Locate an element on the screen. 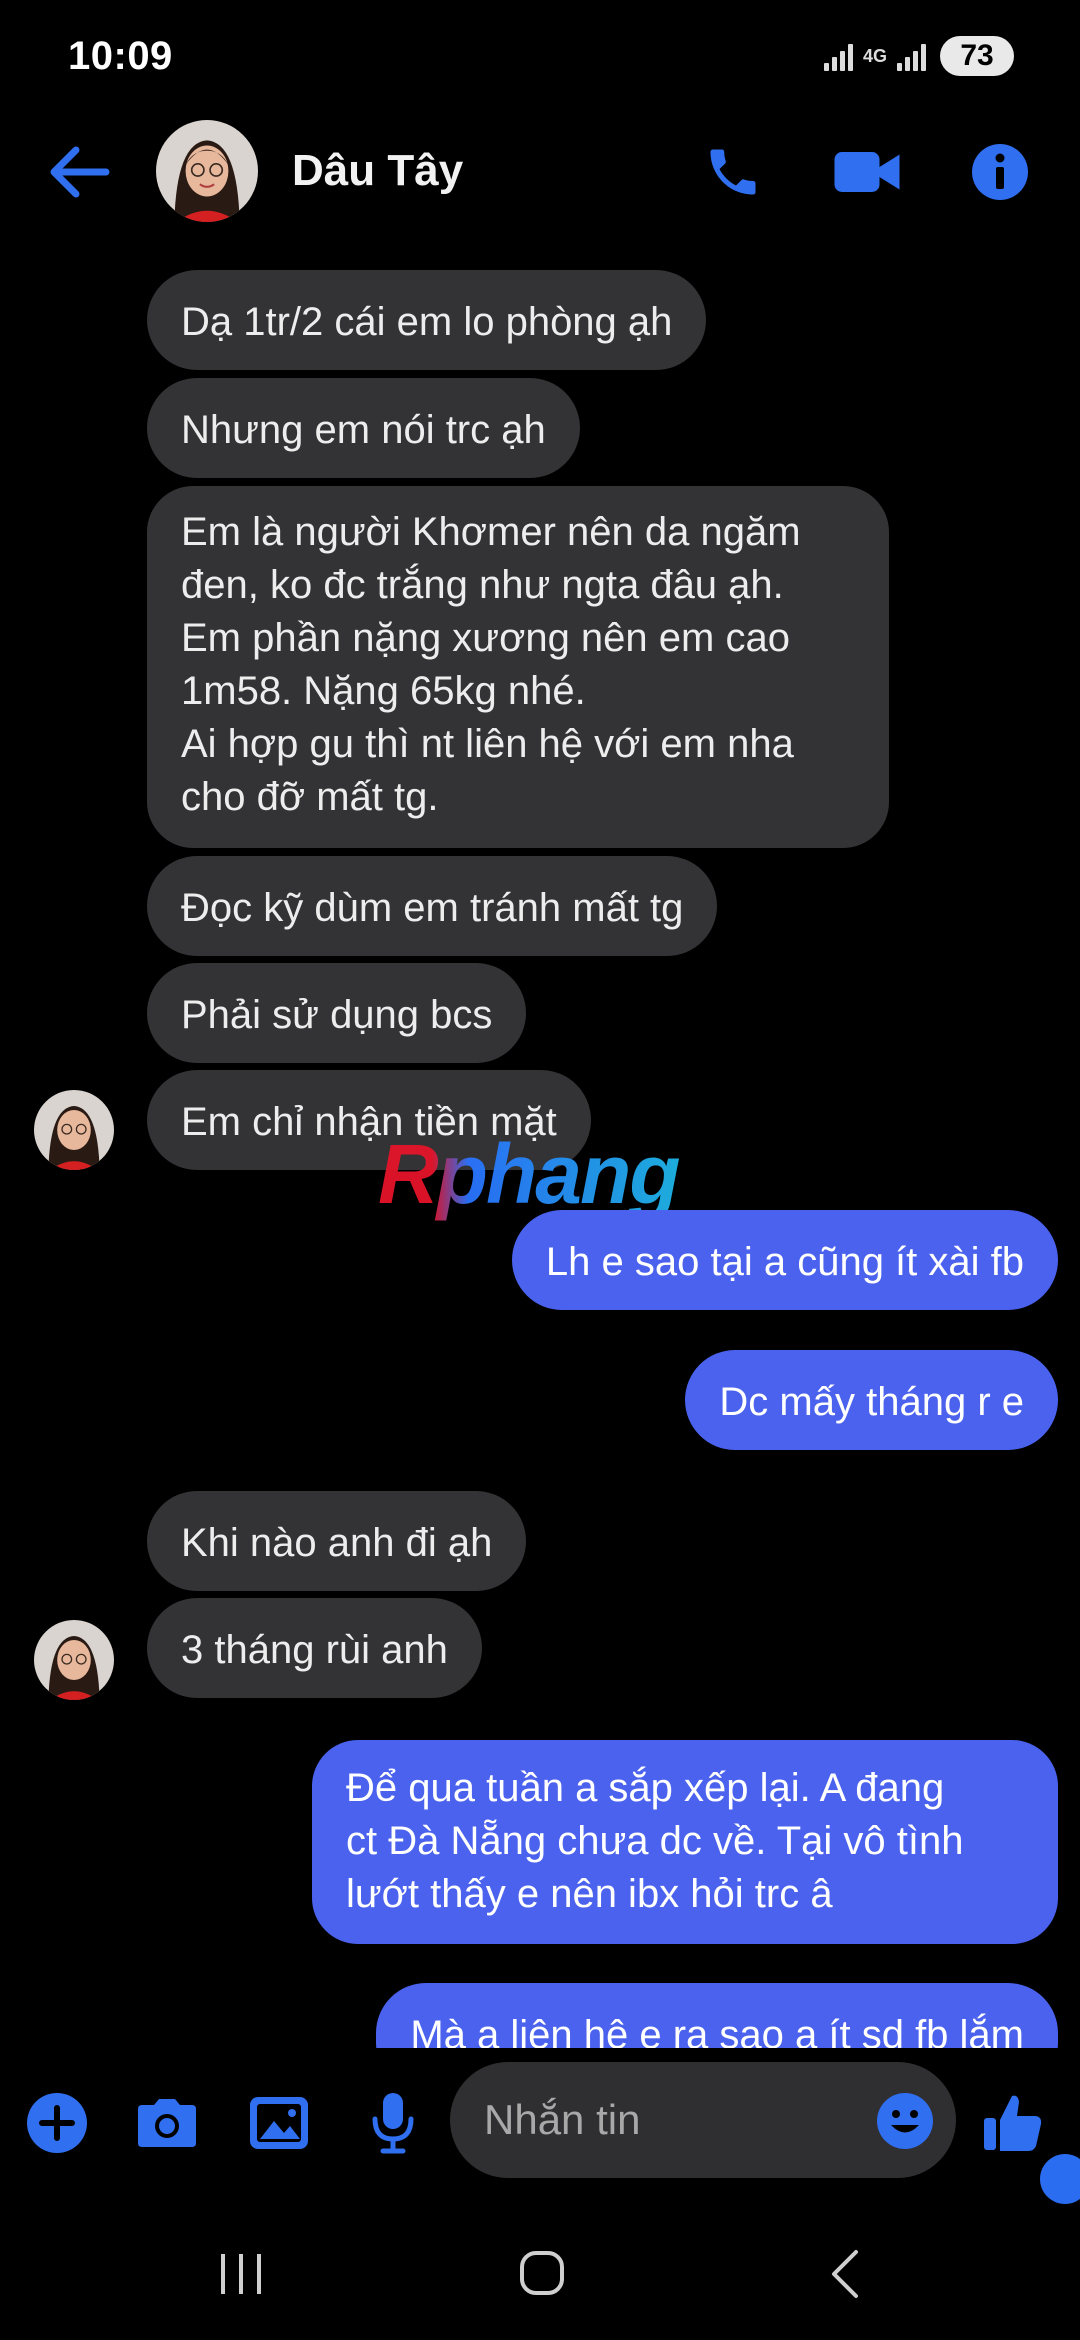 The width and height of the screenshot is (1080, 2340). camera-button is located at coordinates (167, 2123).